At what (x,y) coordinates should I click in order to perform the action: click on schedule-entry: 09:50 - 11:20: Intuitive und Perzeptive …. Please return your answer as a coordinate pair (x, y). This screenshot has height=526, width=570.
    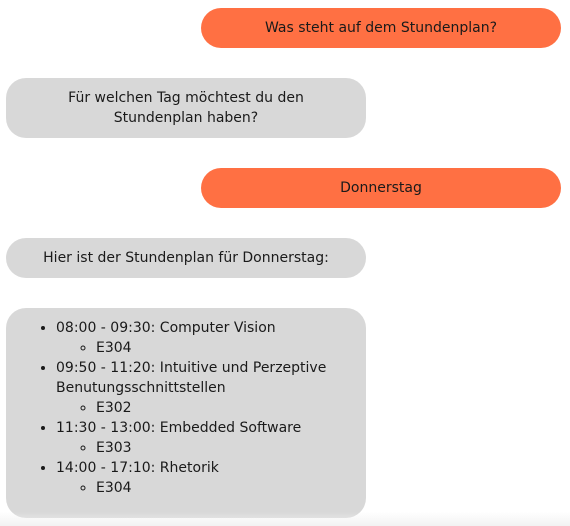
    Looking at the image, I should click on (191, 378).